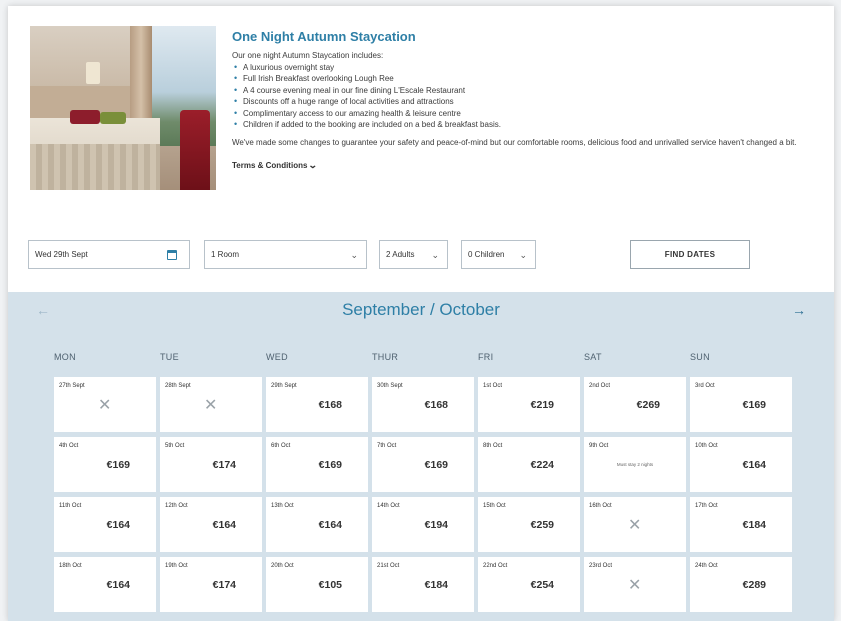 The height and width of the screenshot is (621, 841). What do you see at coordinates (169, 357) in the screenshot?
I see `weekday-label: TUE` at bounding box center [169, 357].